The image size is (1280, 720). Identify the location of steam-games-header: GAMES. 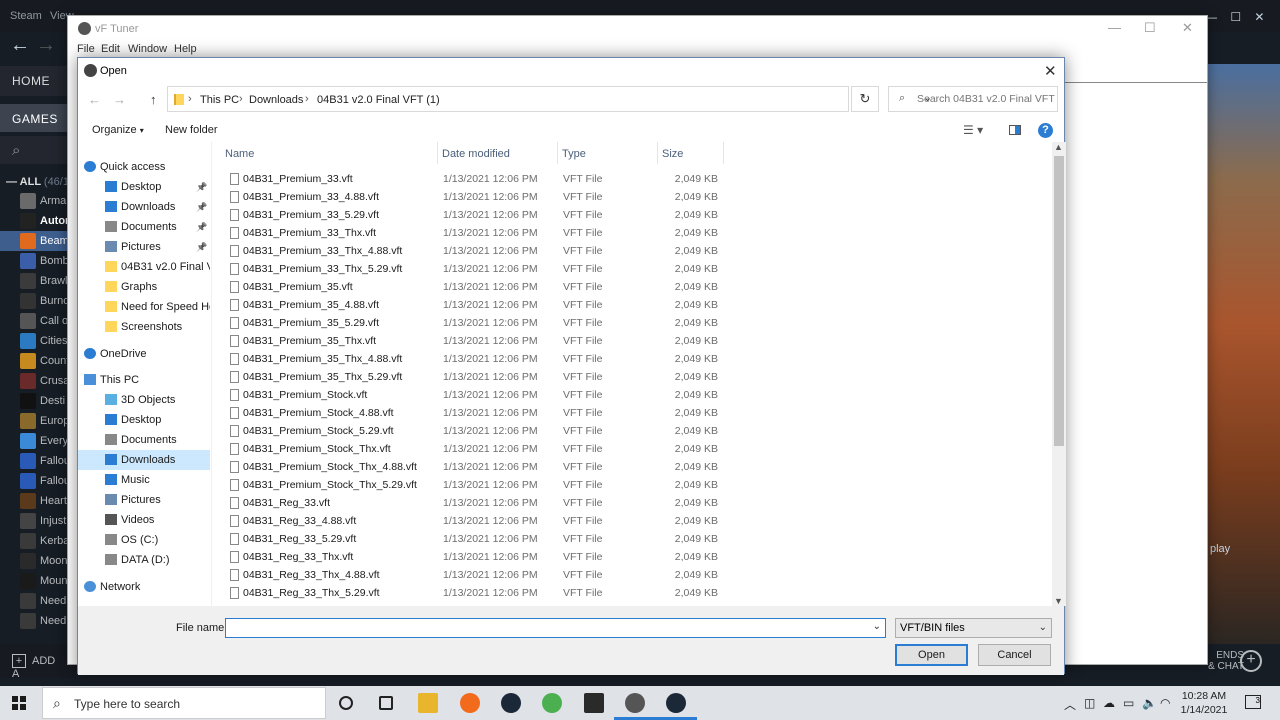
(38, 118).